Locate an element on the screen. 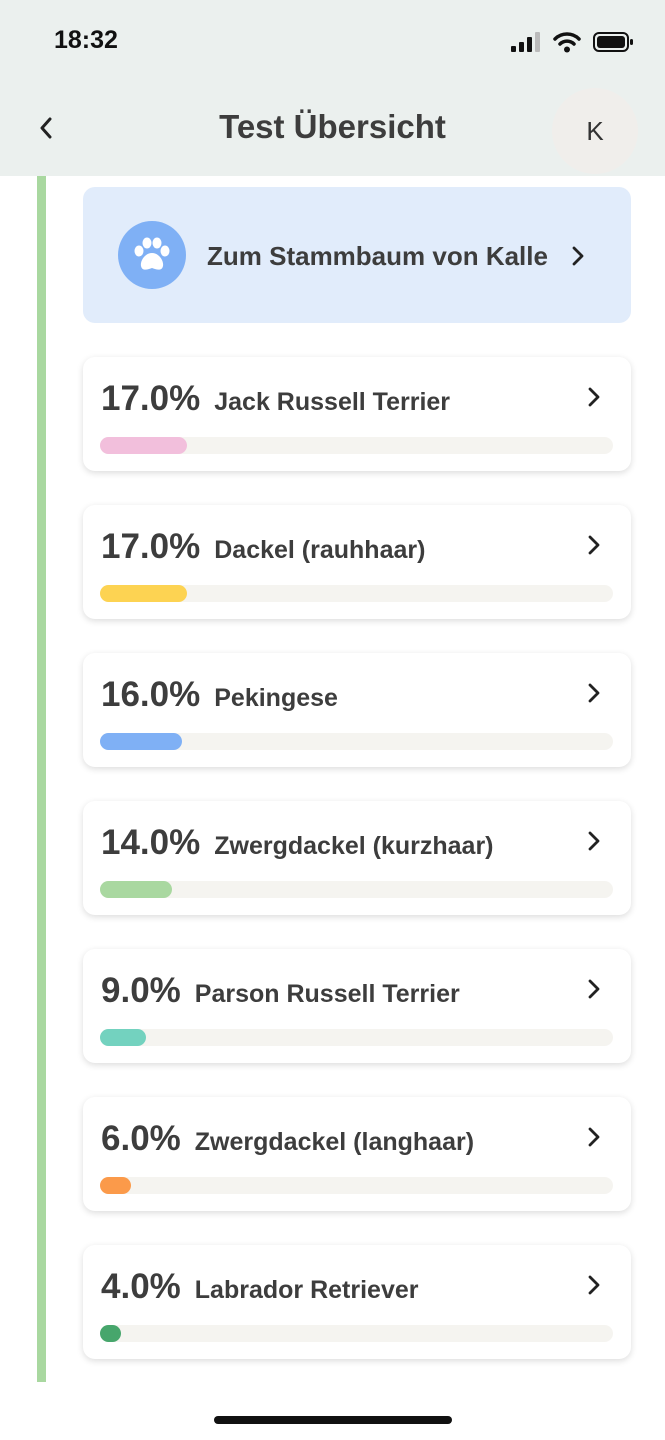 The image size is (665, 1440). breed-name: Zwergdackel (kurzhaar) is located at coordinates (354, 846).